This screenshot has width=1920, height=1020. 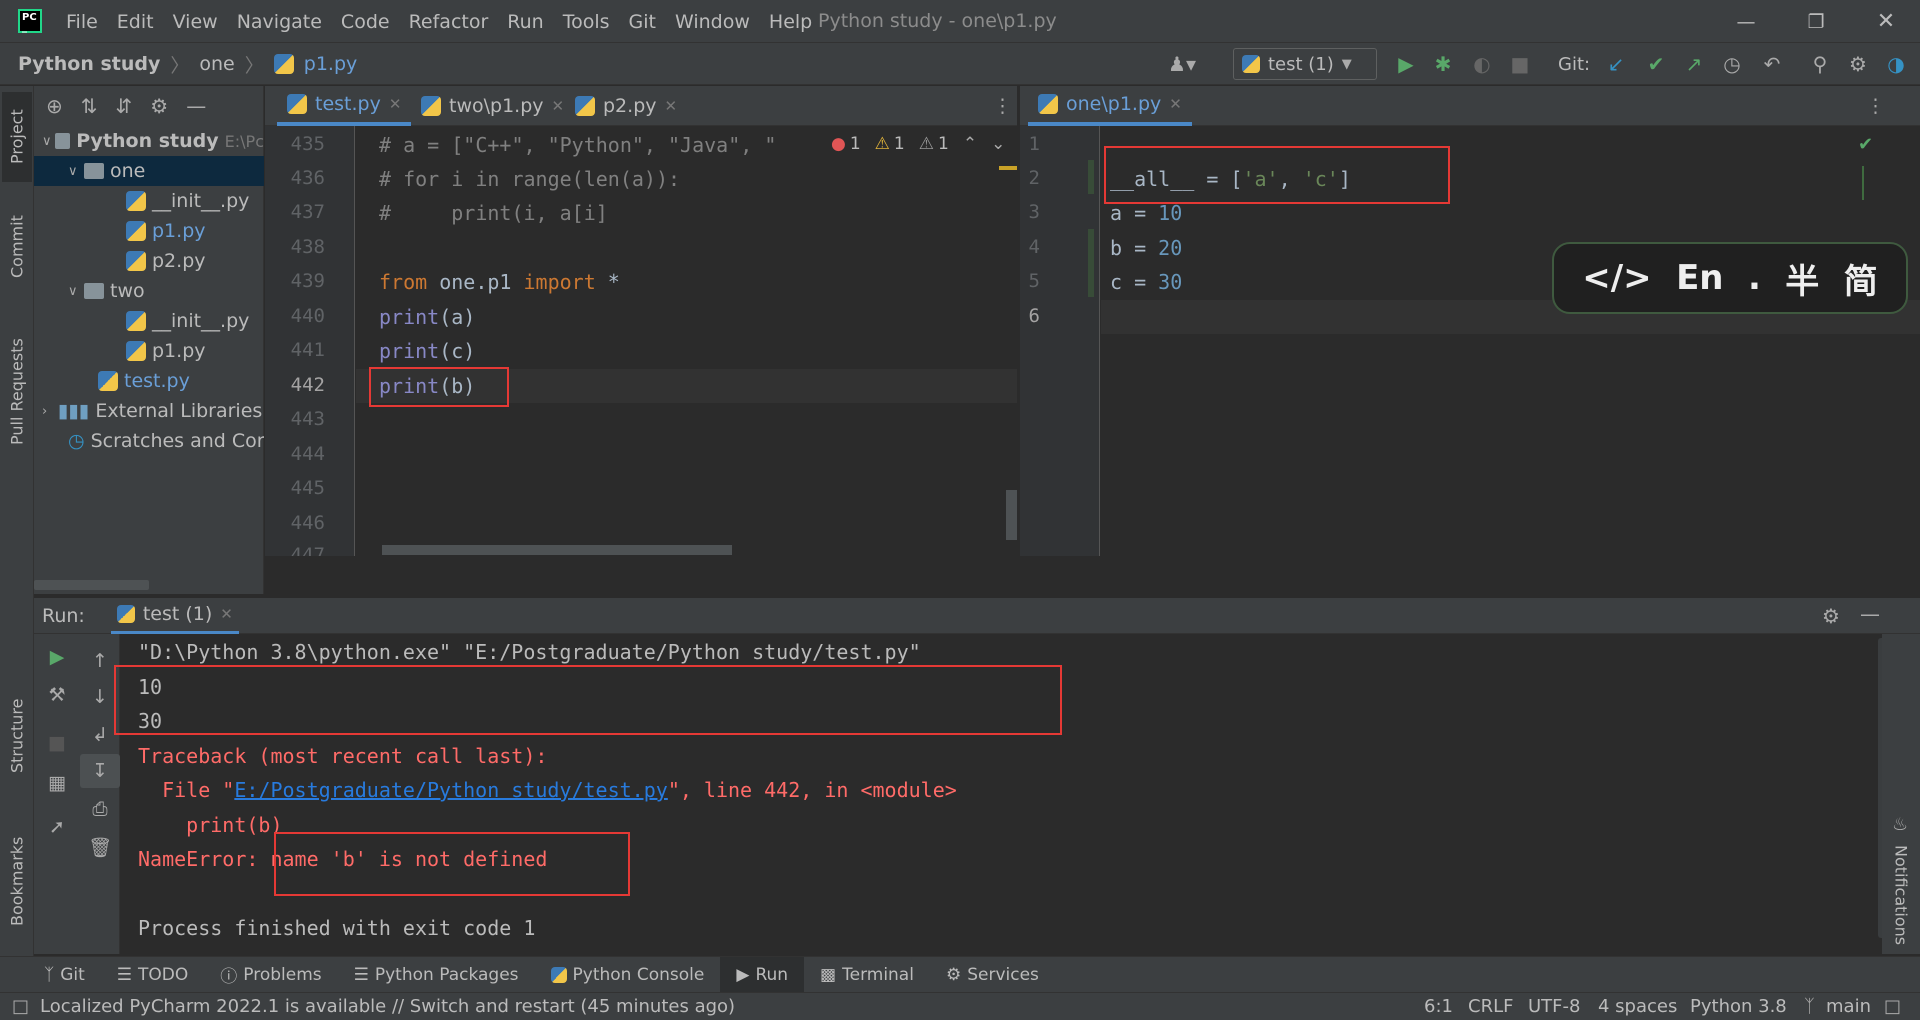 I want to click on notifications-bell-icon: ♨, so click(x=1900, y=824).